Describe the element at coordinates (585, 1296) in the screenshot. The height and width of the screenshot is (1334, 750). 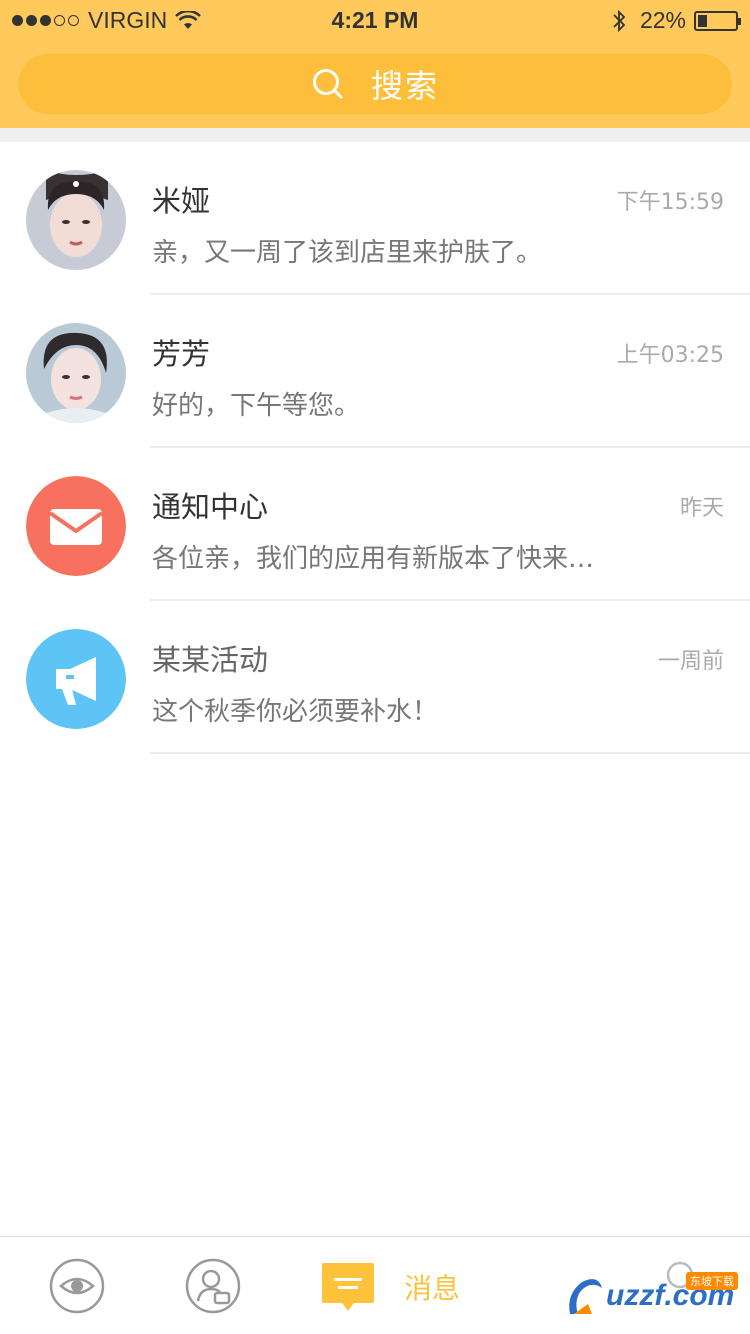
I see `logo-icon` at that location.